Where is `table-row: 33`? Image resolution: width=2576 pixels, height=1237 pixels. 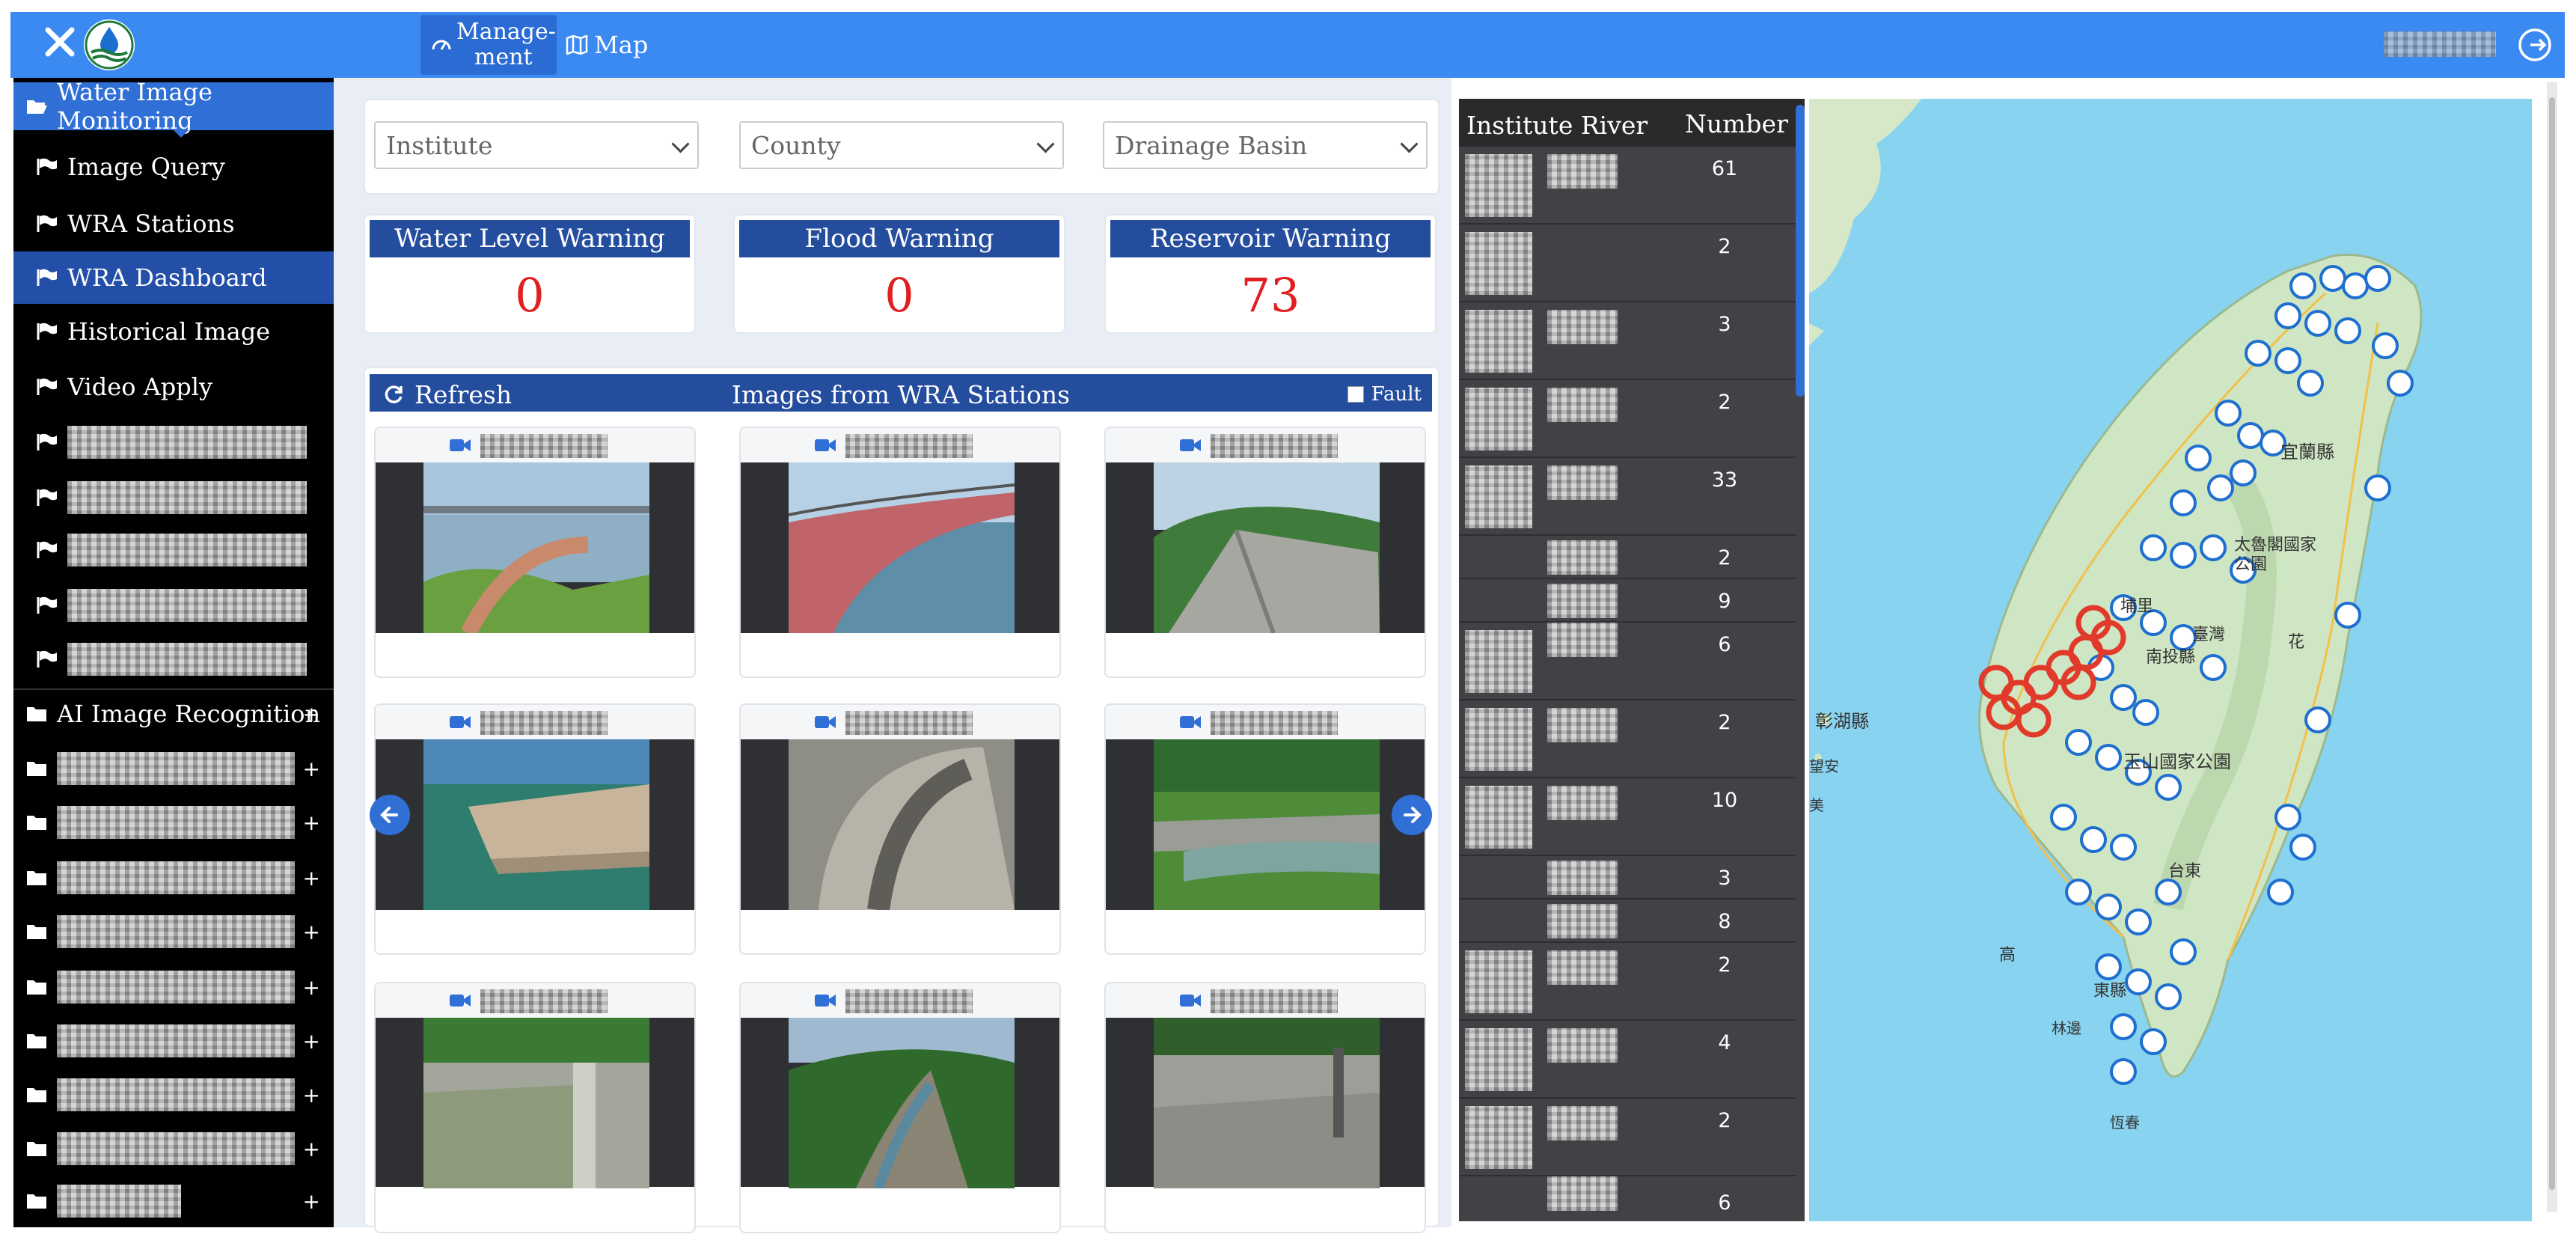
table-row: 33 is located at coordinates (1627, 497).